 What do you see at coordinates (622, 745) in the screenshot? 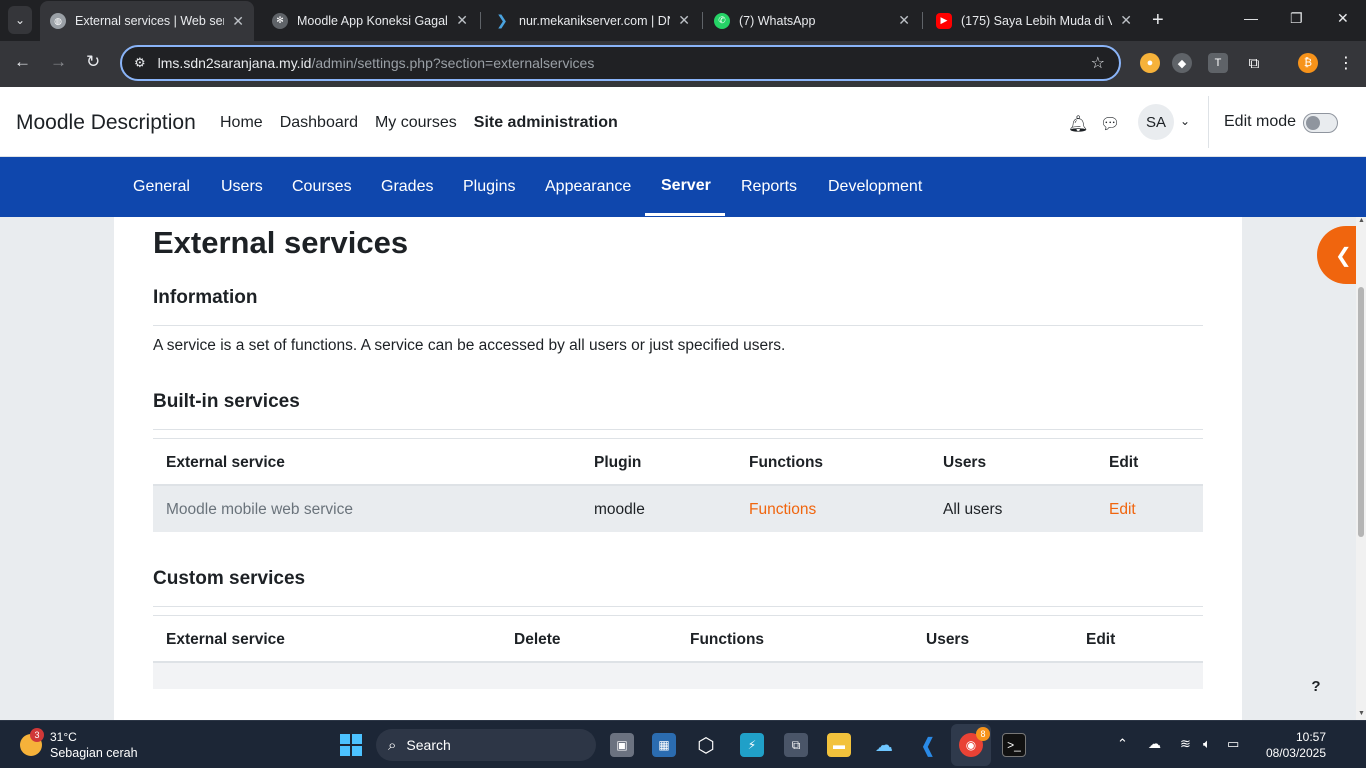
I see `task-view-icon: ▣` at bounding box center [622, 745].